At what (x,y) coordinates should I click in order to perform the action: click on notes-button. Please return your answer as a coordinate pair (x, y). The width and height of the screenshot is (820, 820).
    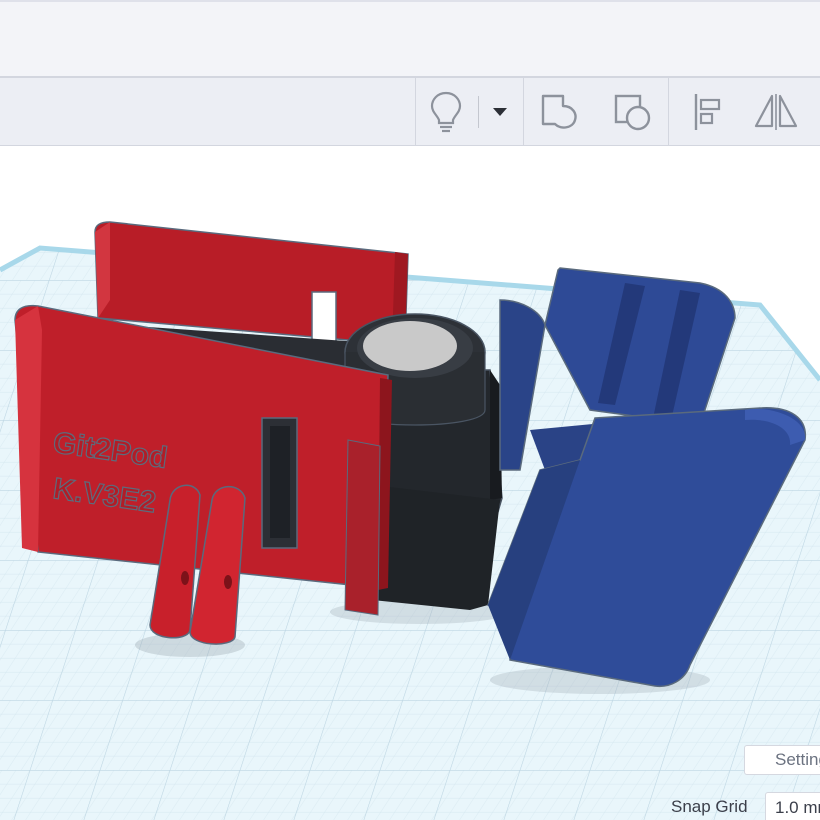
    Looking at the image, I should click on (446, 112).